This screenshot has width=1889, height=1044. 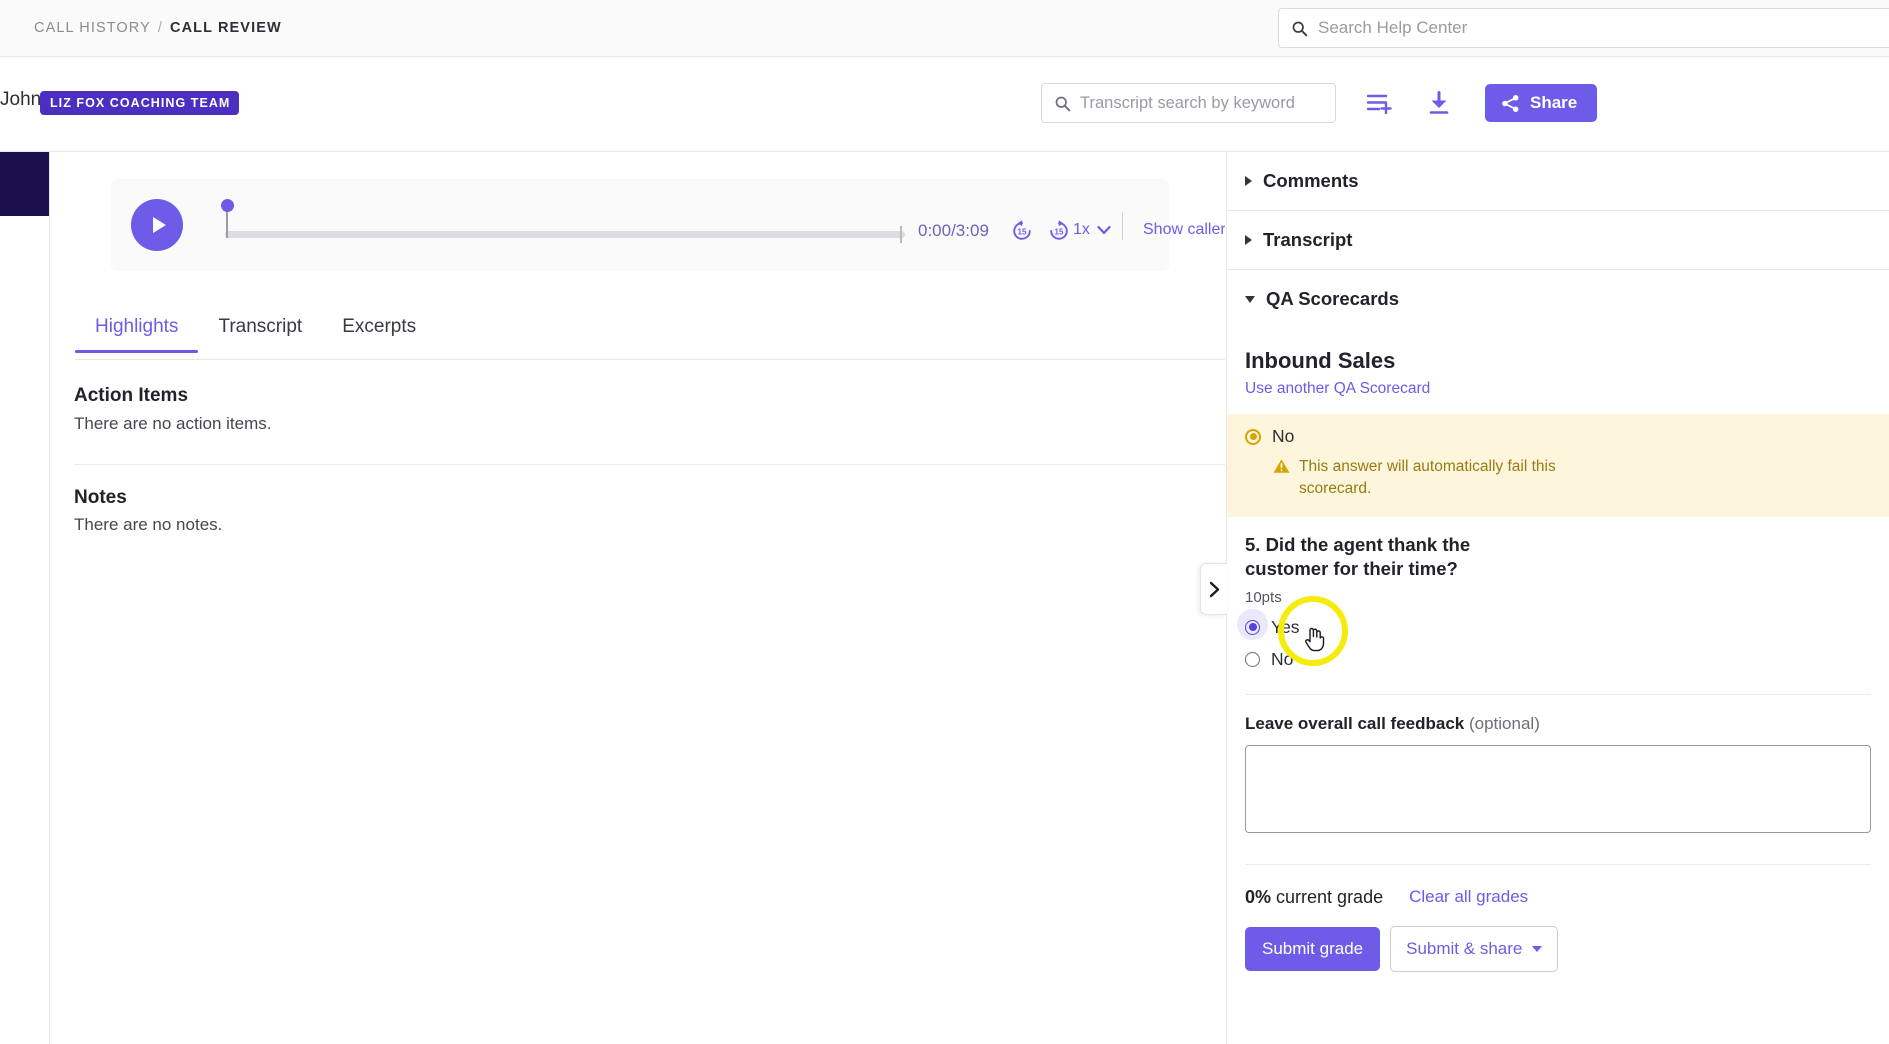 I want to click on team-badge: LIZ FOX COACHING TEAM, so click(x=140, y=103).